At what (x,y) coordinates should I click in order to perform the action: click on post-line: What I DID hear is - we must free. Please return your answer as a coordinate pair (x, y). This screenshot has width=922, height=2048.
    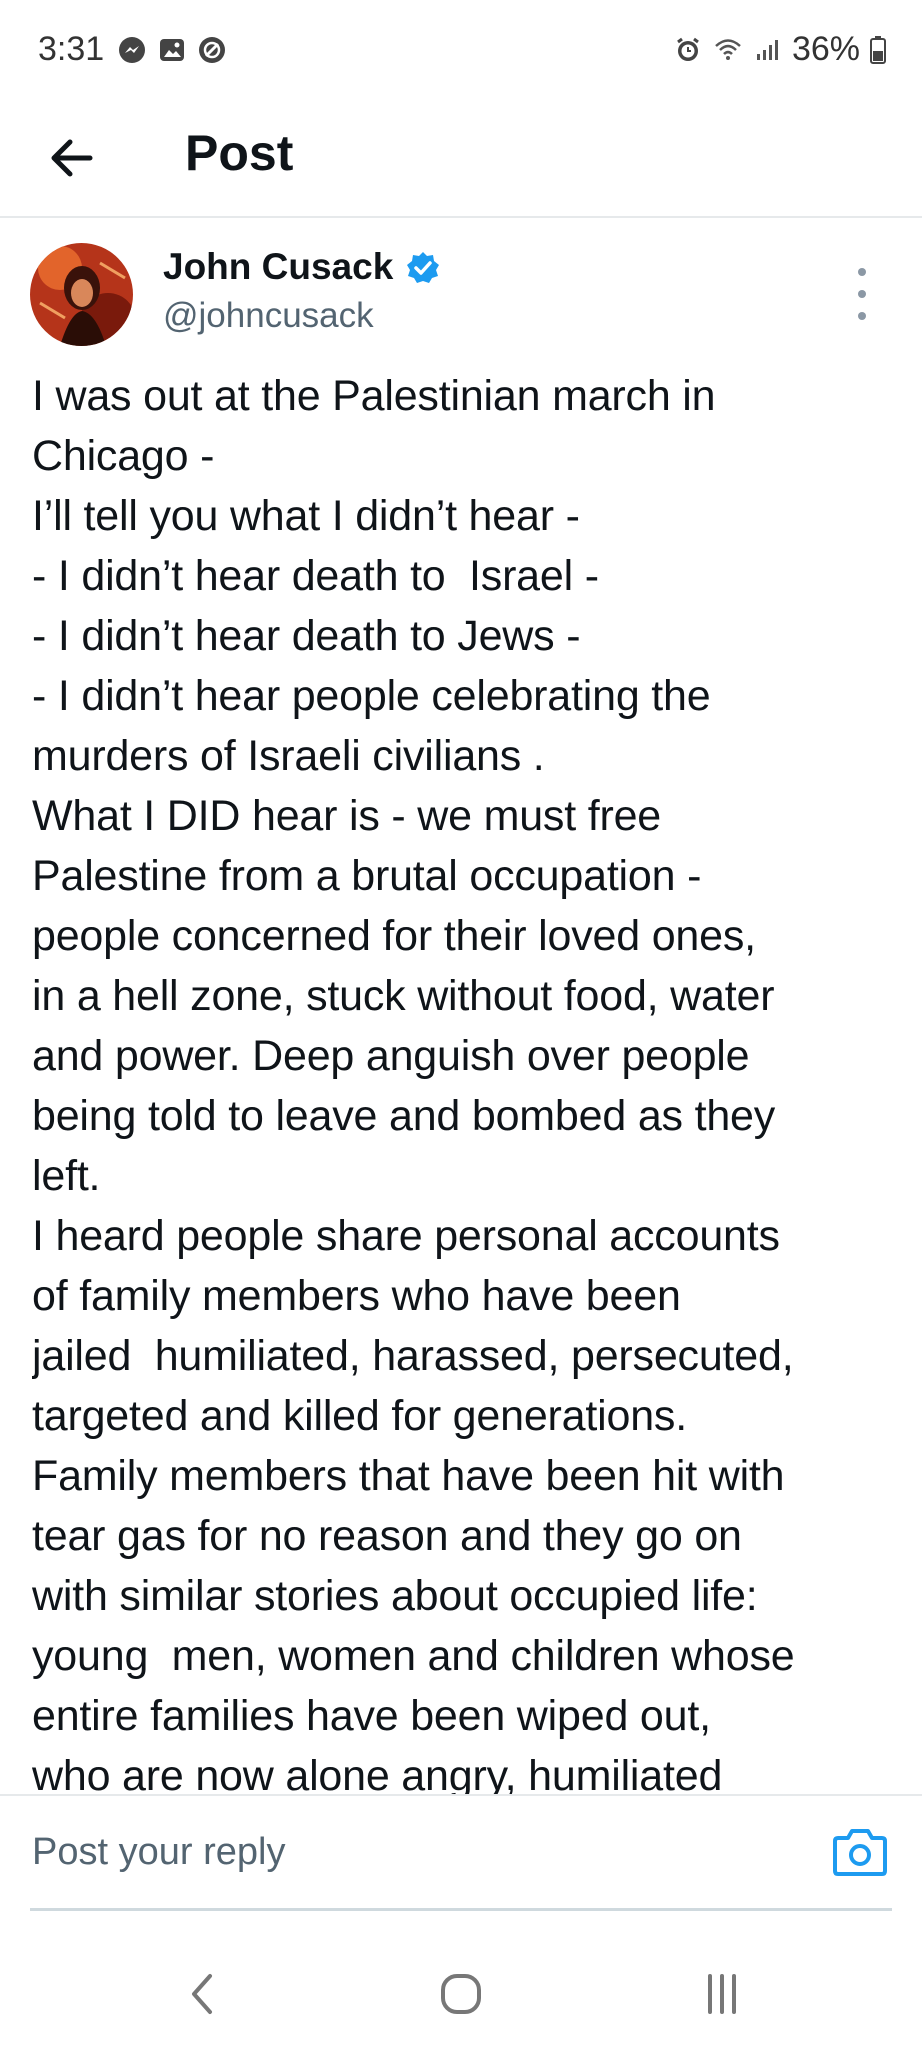
    Looking at the image, I should click on (347, 816).